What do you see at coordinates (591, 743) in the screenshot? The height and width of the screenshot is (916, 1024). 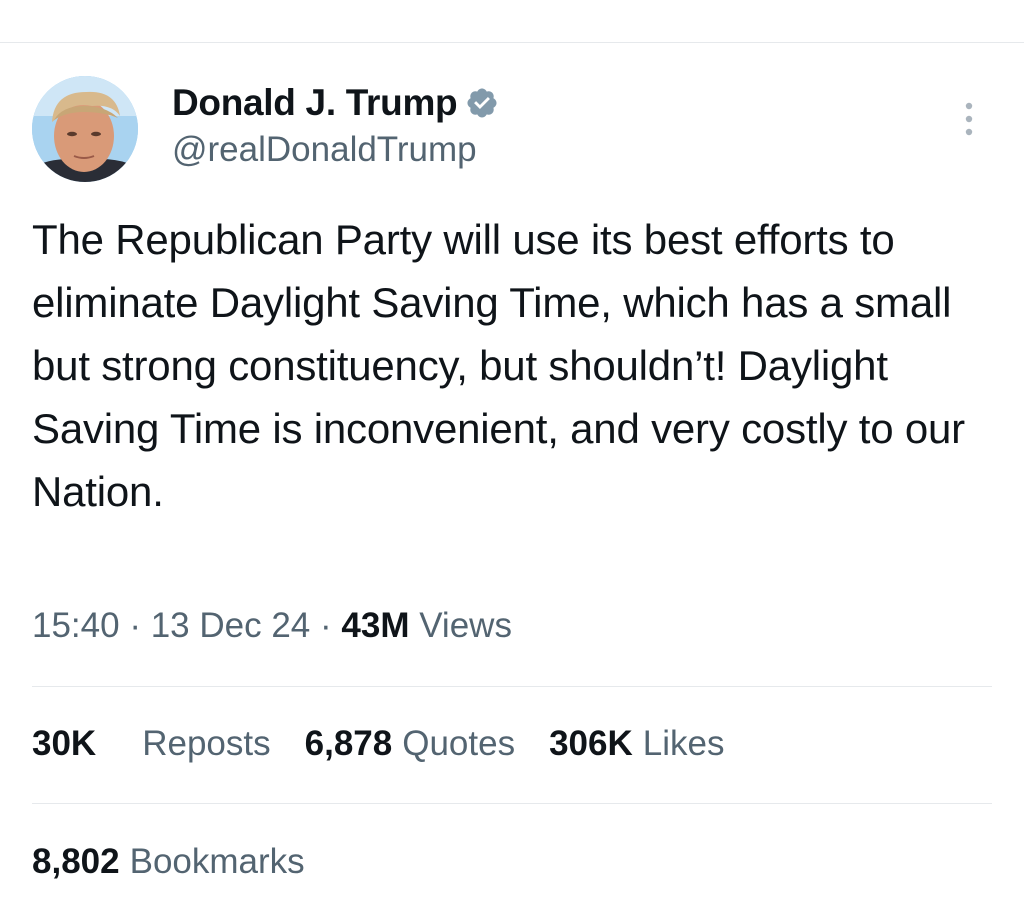 I see `likes-count: 306K` at bounding box center [591, 743].